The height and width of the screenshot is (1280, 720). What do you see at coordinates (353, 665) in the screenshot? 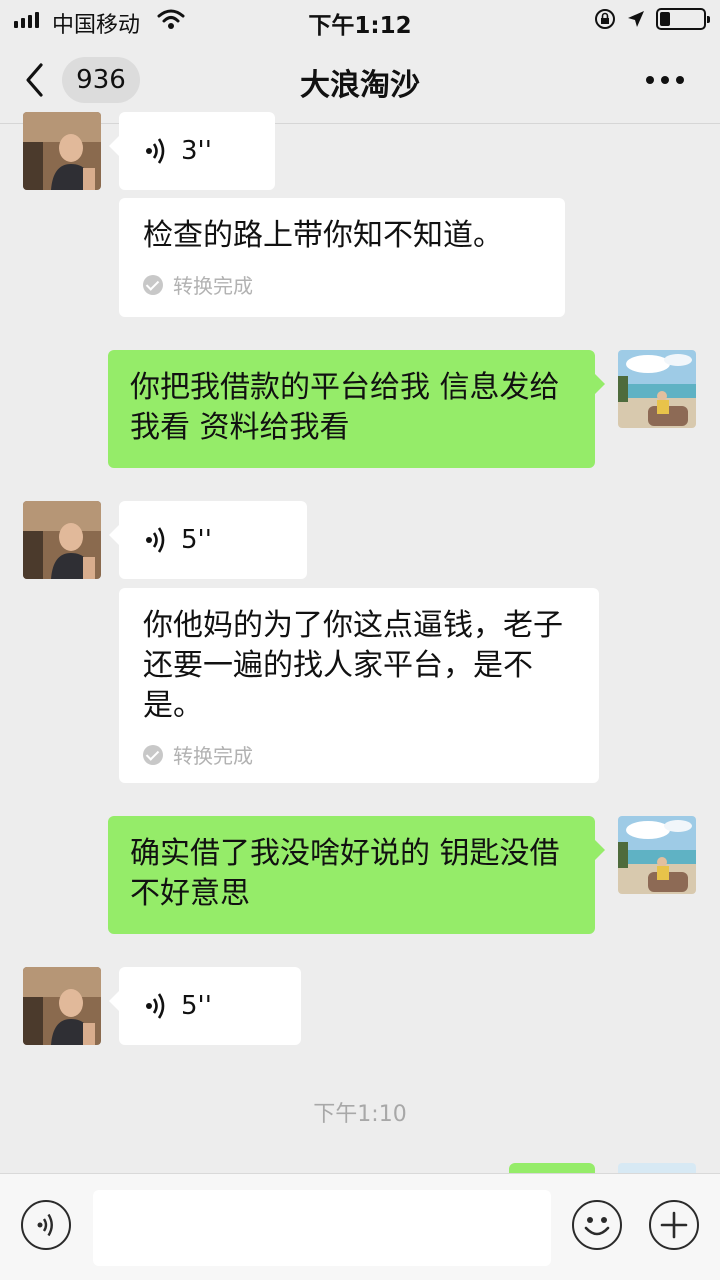
I see `transcript-text: 你他妈的为了你这点逼钱，老子还要一遍的找人家平台，是不是。` at bounding box center [353, 665].